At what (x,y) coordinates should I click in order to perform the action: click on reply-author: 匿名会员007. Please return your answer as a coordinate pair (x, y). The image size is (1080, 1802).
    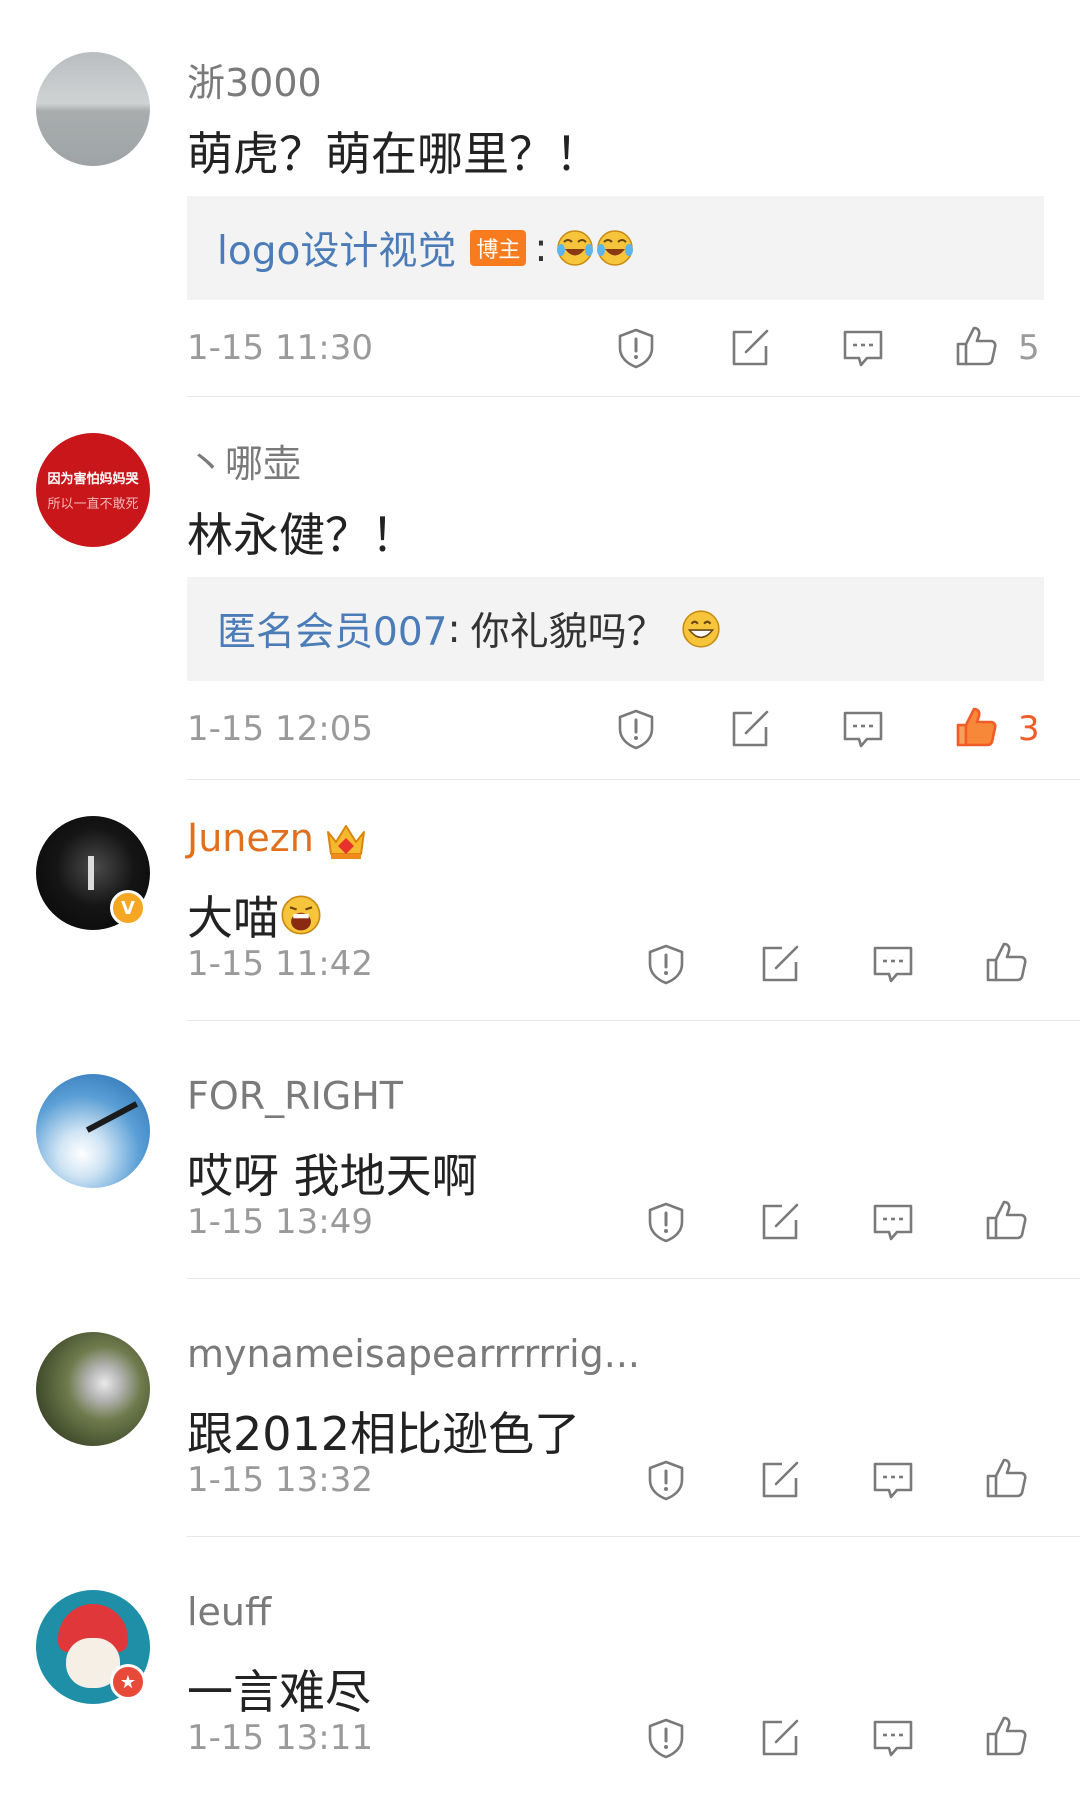
    Looking at the image, I should click on (332, 629).